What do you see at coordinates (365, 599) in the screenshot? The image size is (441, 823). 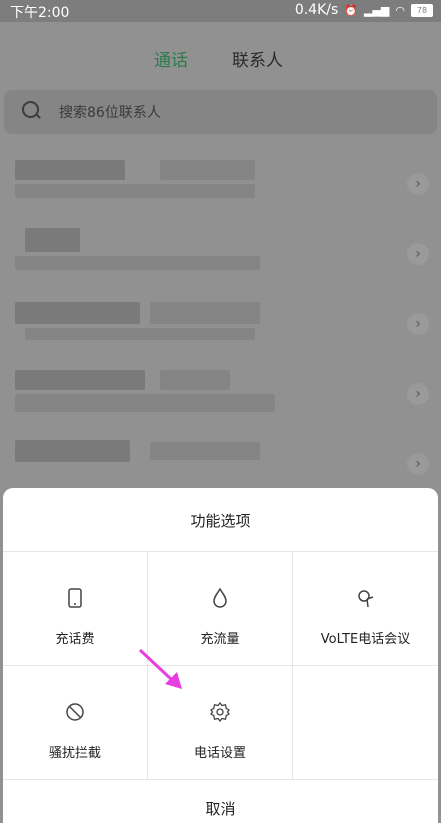 I see `satellite-dish-icon` at bounding box center [365, 599].